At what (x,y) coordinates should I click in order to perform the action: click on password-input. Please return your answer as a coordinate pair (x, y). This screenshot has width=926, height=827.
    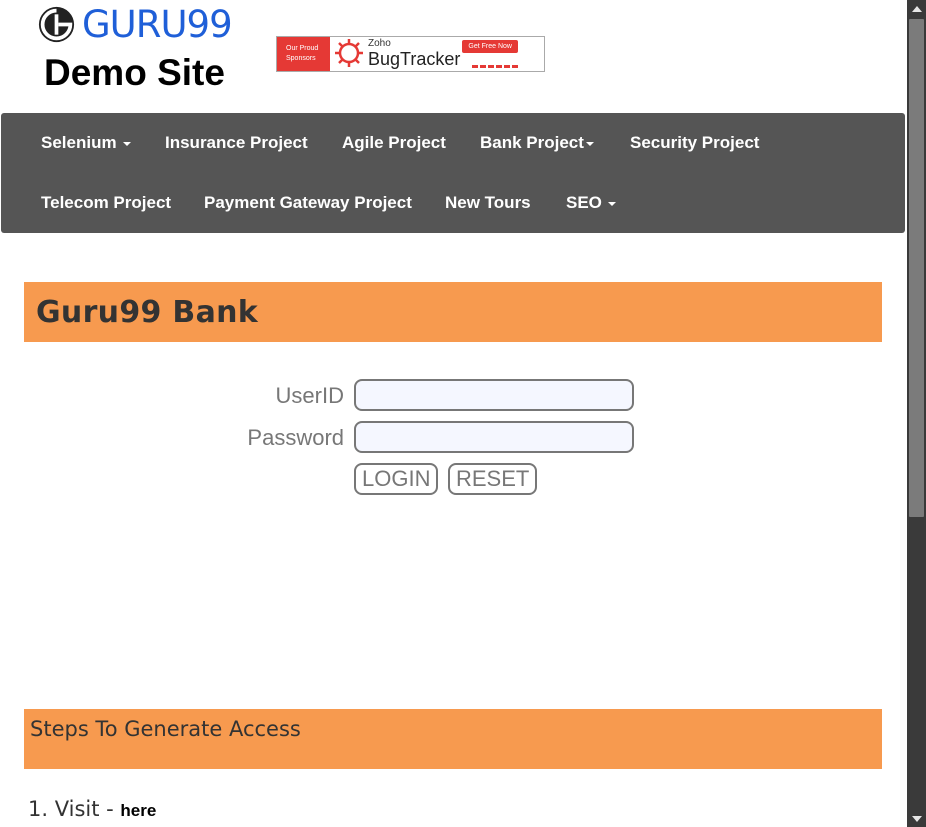
    Looking at the image, I should click on (494, 437).